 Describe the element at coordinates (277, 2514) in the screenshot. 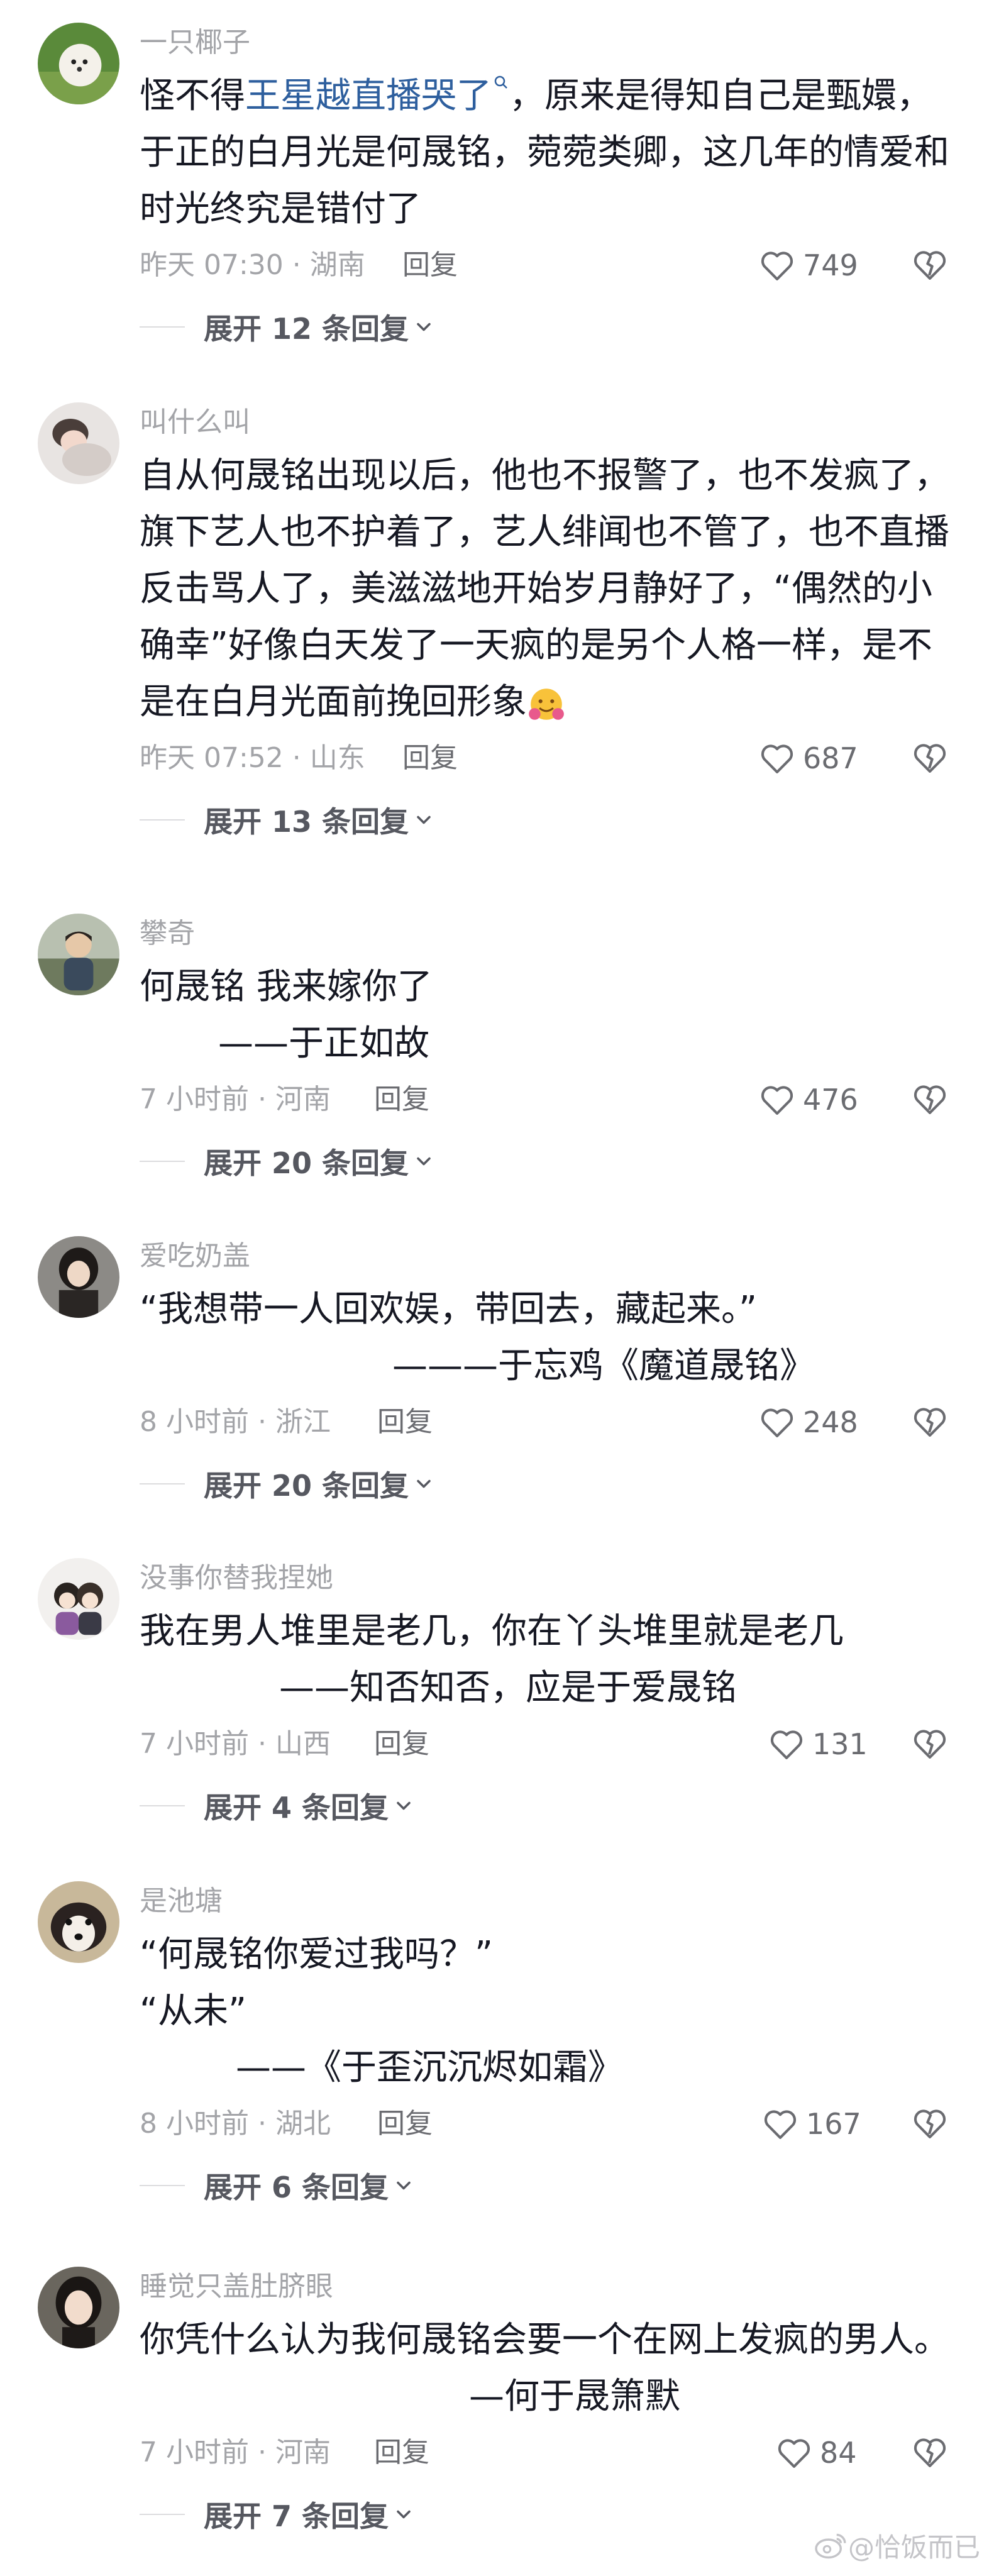

I see `expand-replies: 展开 7 条回复` at that location.